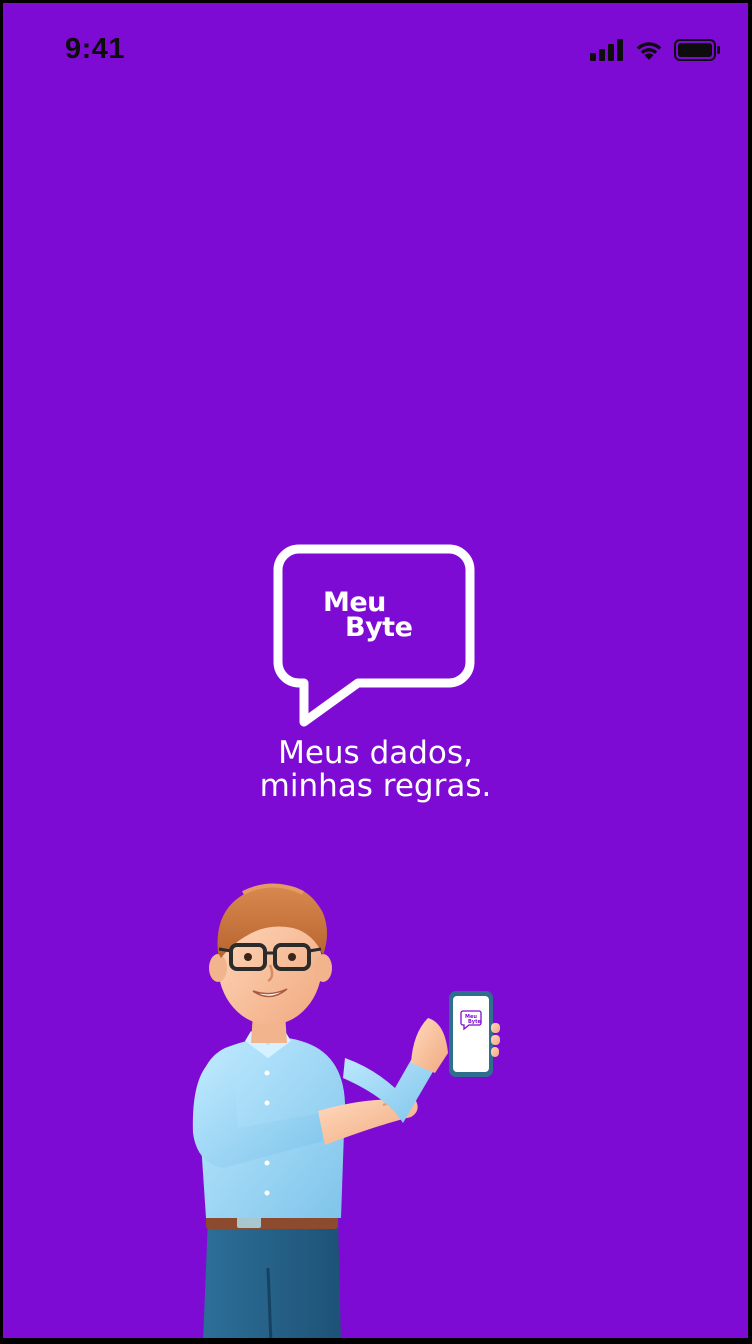 This screenshot has width=752, height=1344. Describe the element at coordinates (606, 50) in the screenshot. I see `cellular-signal-icon` at that location.